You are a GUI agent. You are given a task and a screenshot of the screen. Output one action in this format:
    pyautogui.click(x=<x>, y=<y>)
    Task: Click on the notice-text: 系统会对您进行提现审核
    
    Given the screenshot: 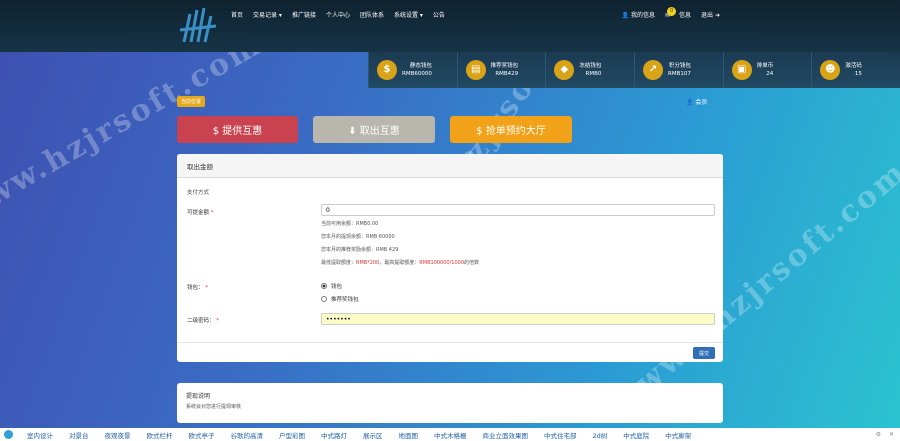 What is the action you would take?
    pyautogui.click(x=214, y=407)
    